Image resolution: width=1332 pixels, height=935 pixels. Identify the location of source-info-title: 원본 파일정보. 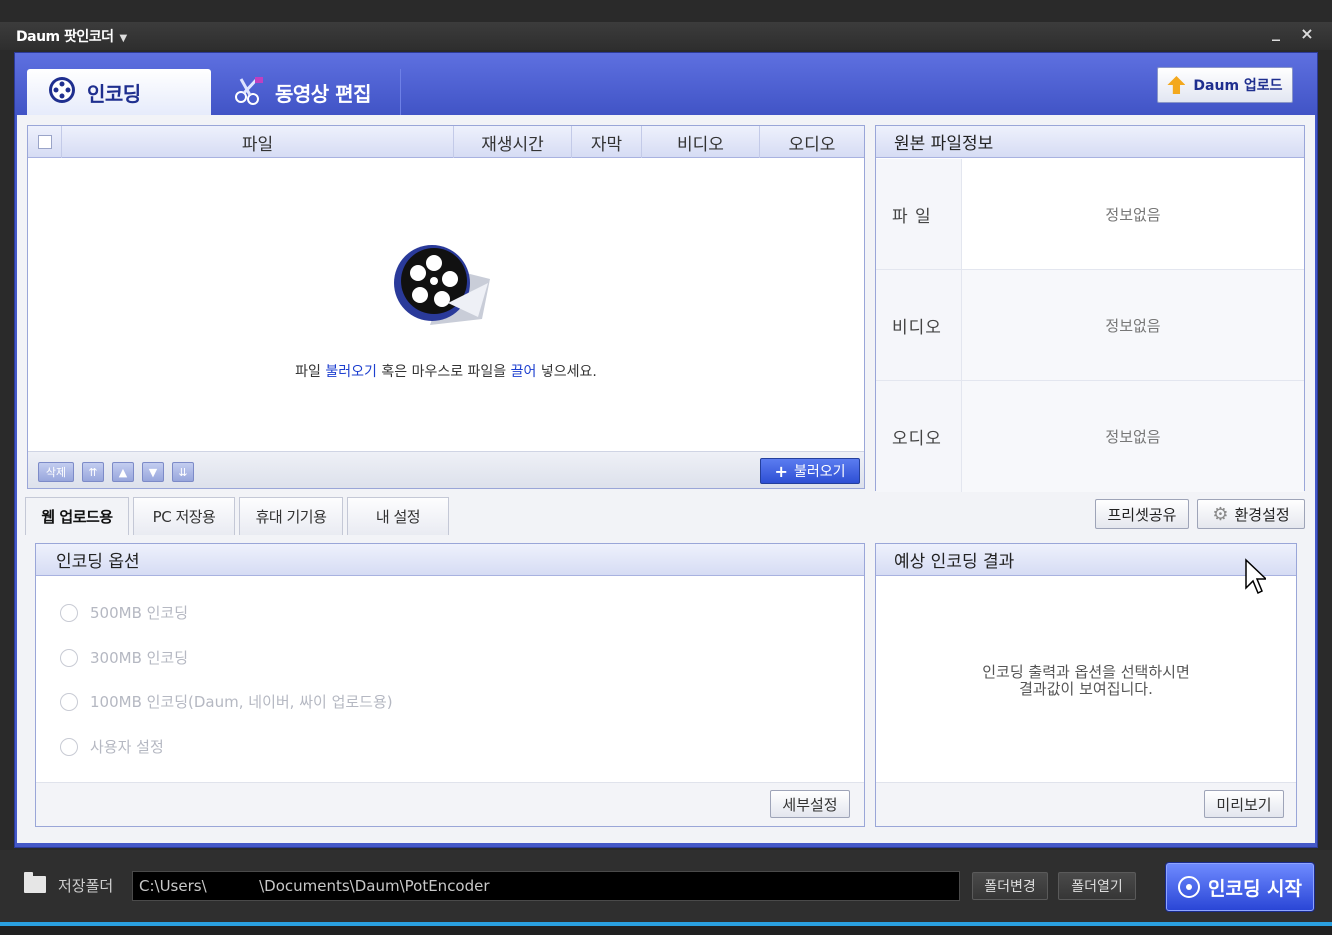
(1090, 142).